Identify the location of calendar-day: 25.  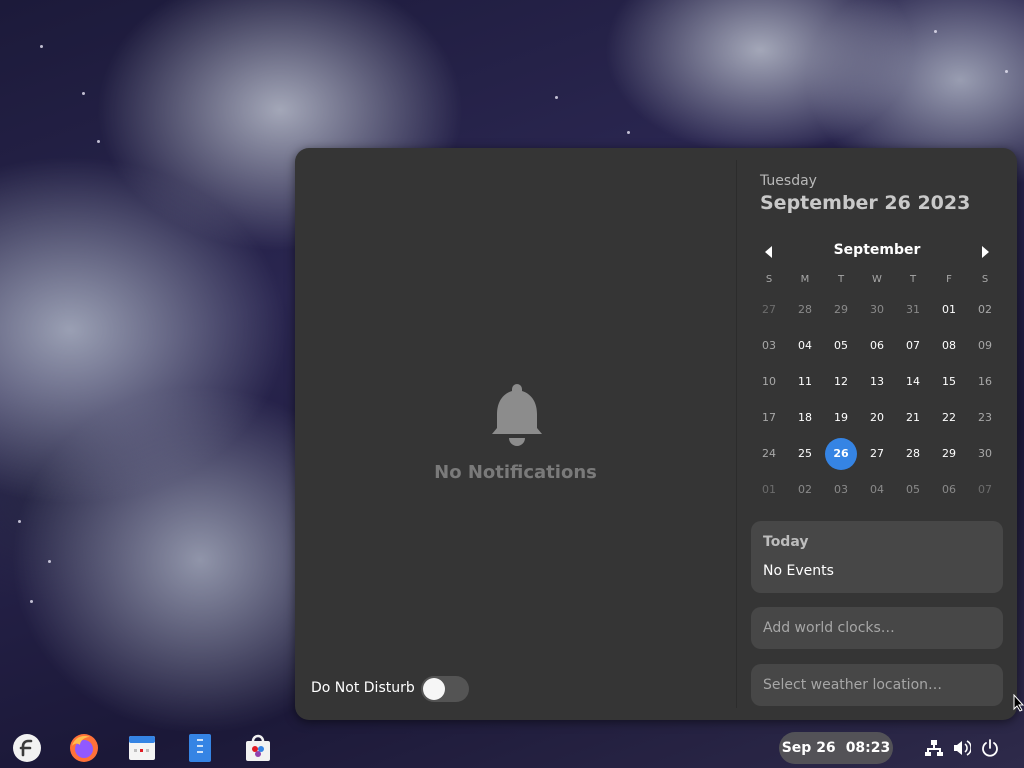
(805, 454).